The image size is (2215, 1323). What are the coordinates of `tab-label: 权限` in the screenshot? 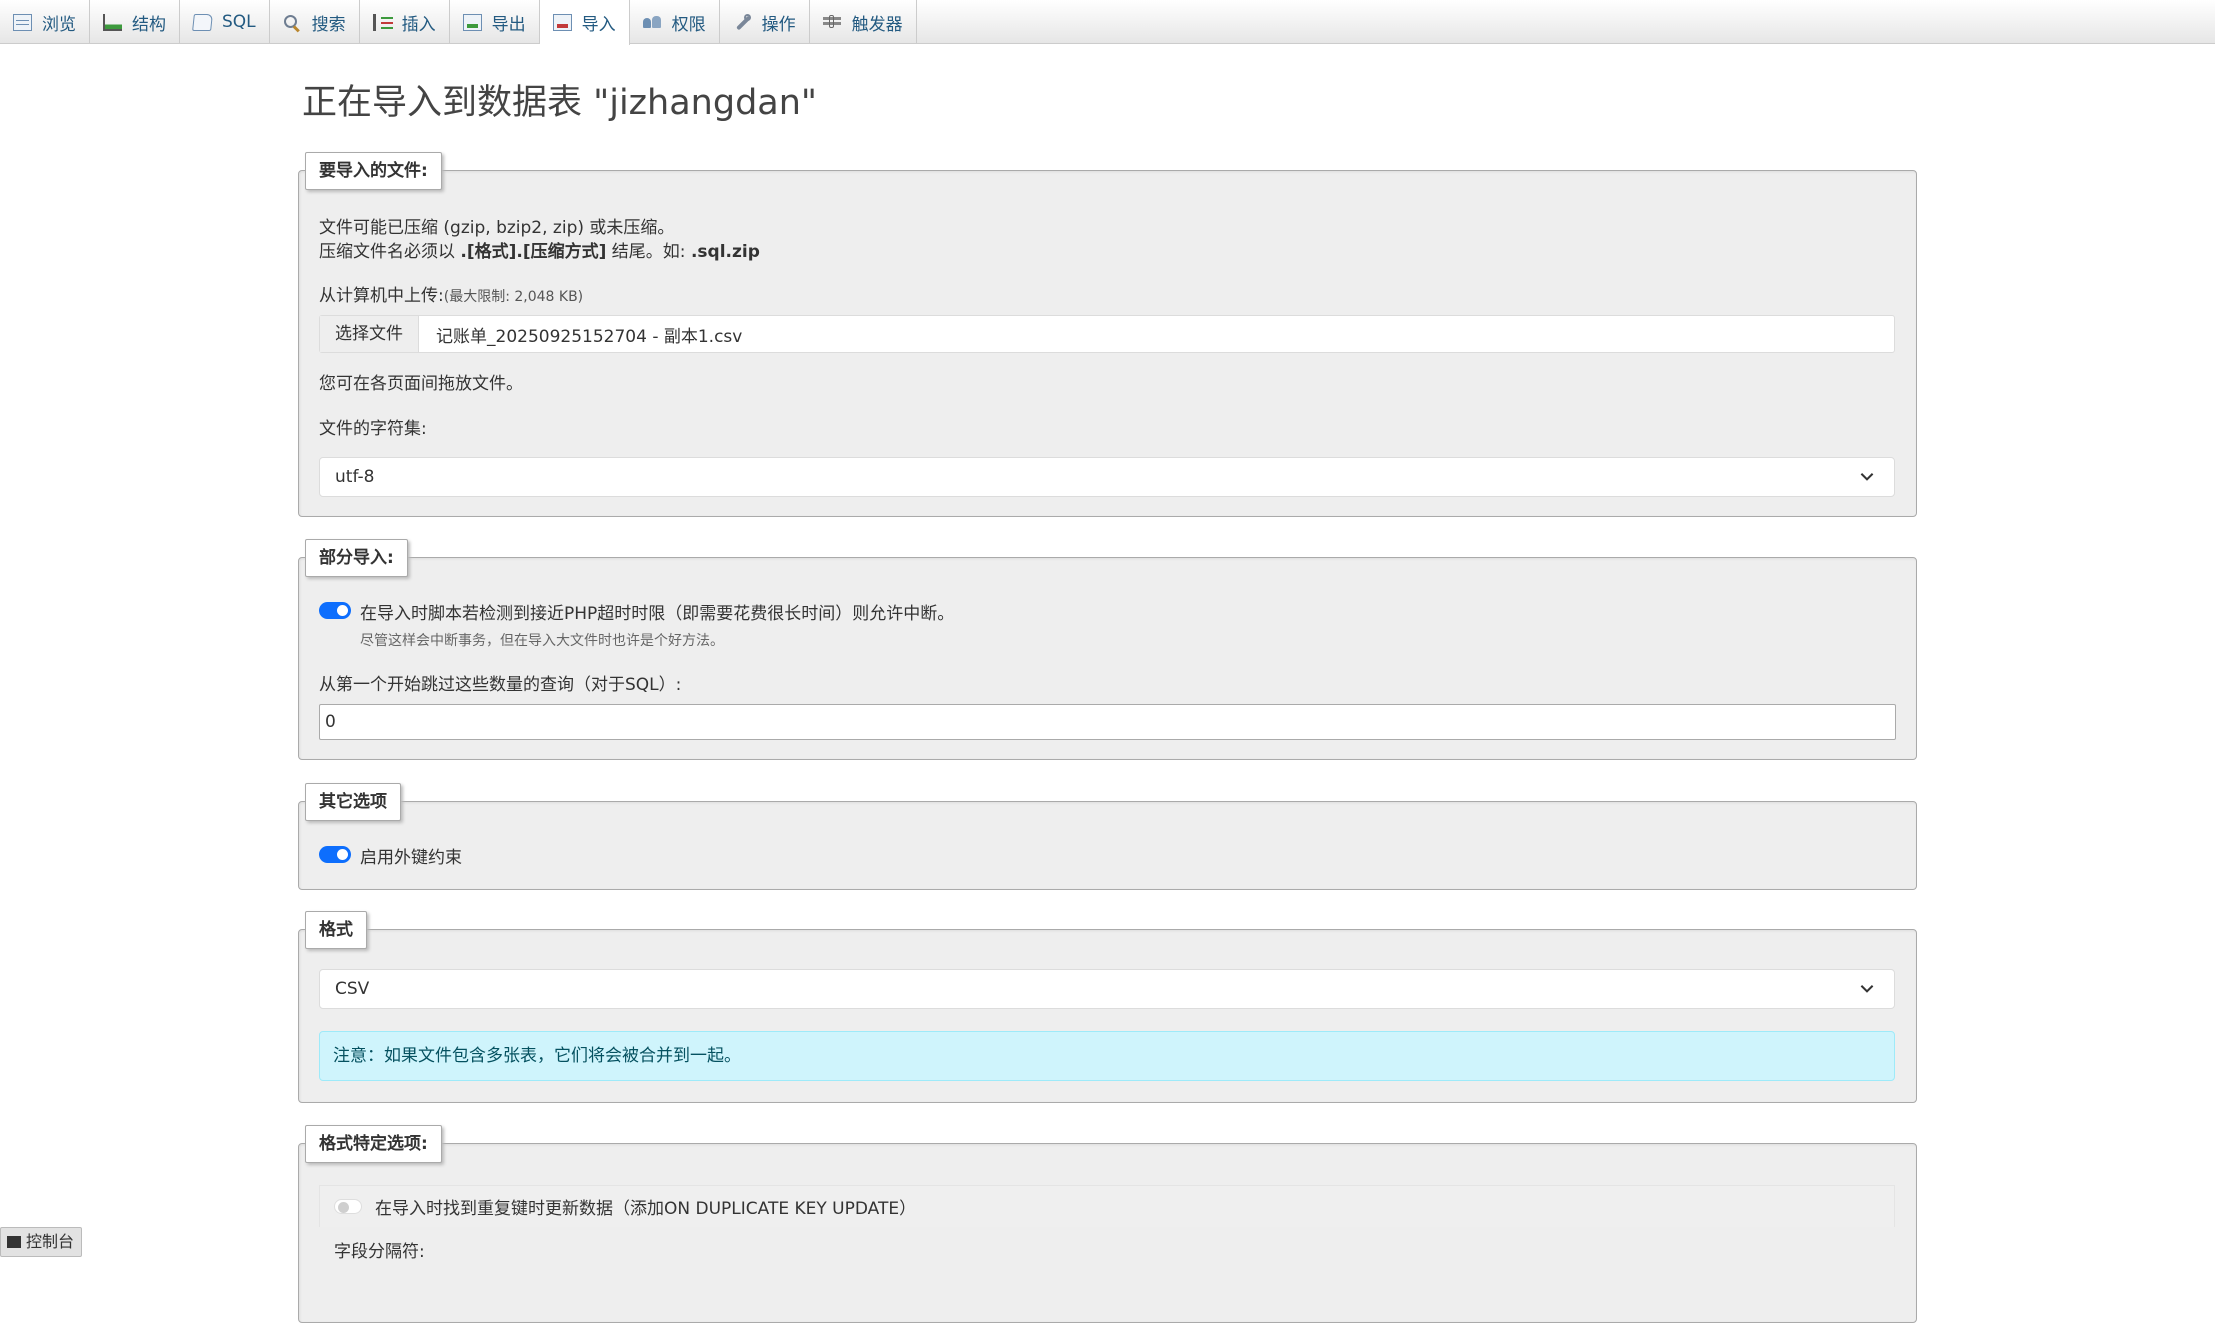 It's located at (688, 24).